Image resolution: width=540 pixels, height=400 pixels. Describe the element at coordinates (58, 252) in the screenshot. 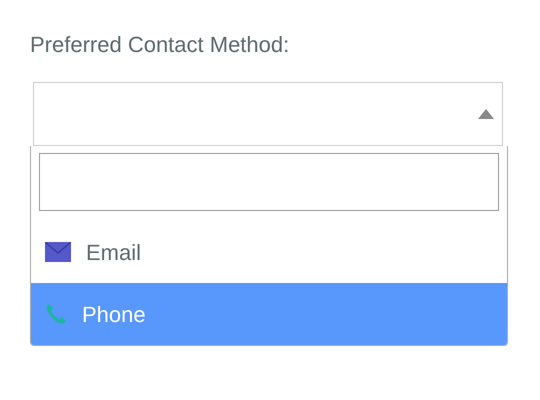

I see `envelope-icon` at that location.